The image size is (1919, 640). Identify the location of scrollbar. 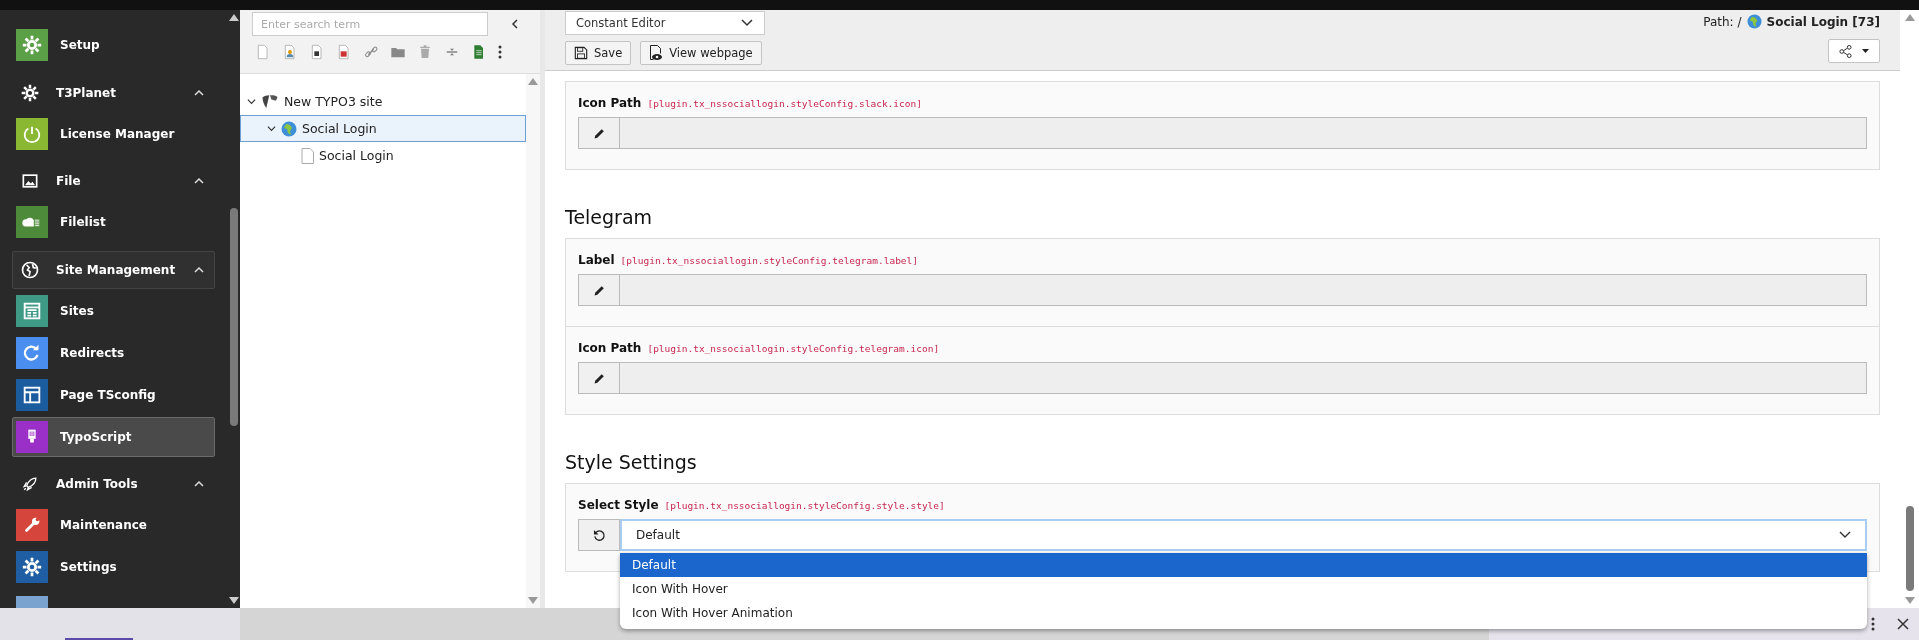
(533, 341).